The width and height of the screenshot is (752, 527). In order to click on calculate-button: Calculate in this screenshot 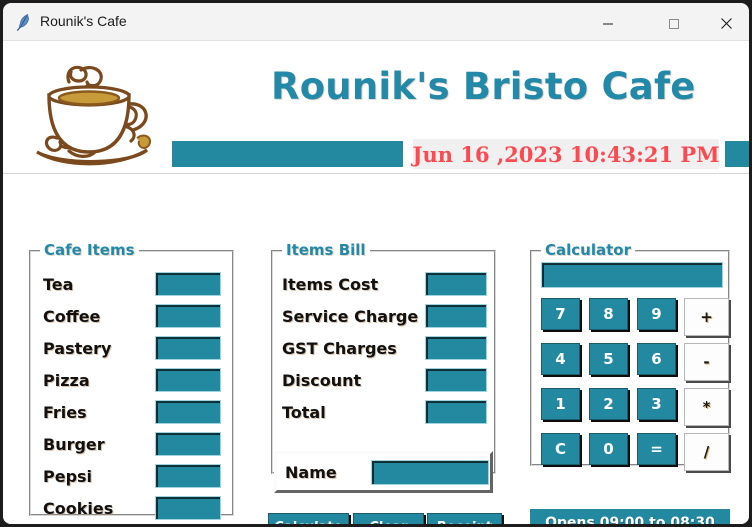, I will do `click(308, 518)`.